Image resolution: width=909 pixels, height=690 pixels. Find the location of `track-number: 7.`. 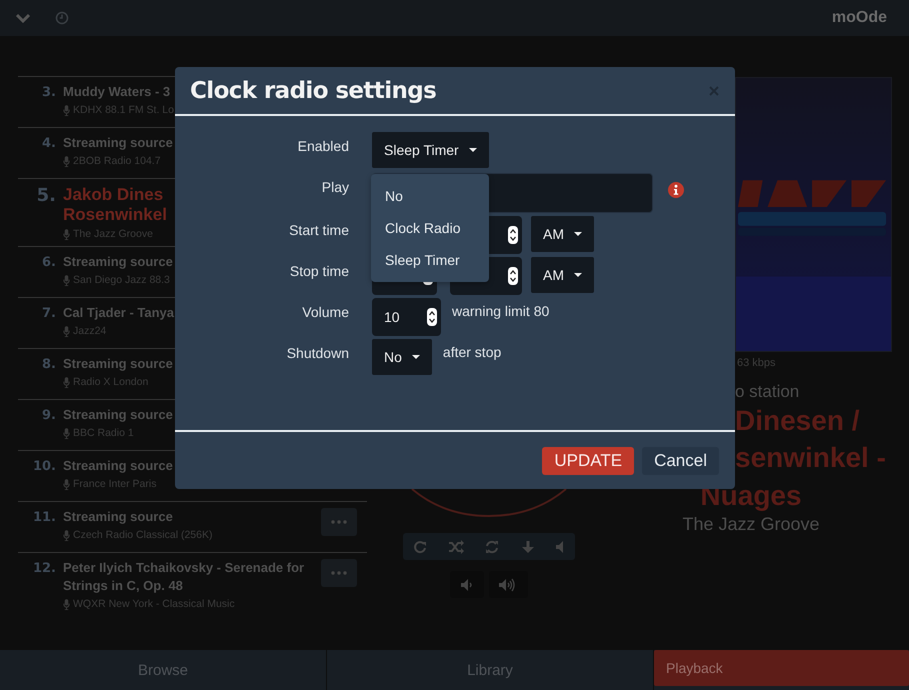

track-number: 7. is located at coordinates (49, 313).